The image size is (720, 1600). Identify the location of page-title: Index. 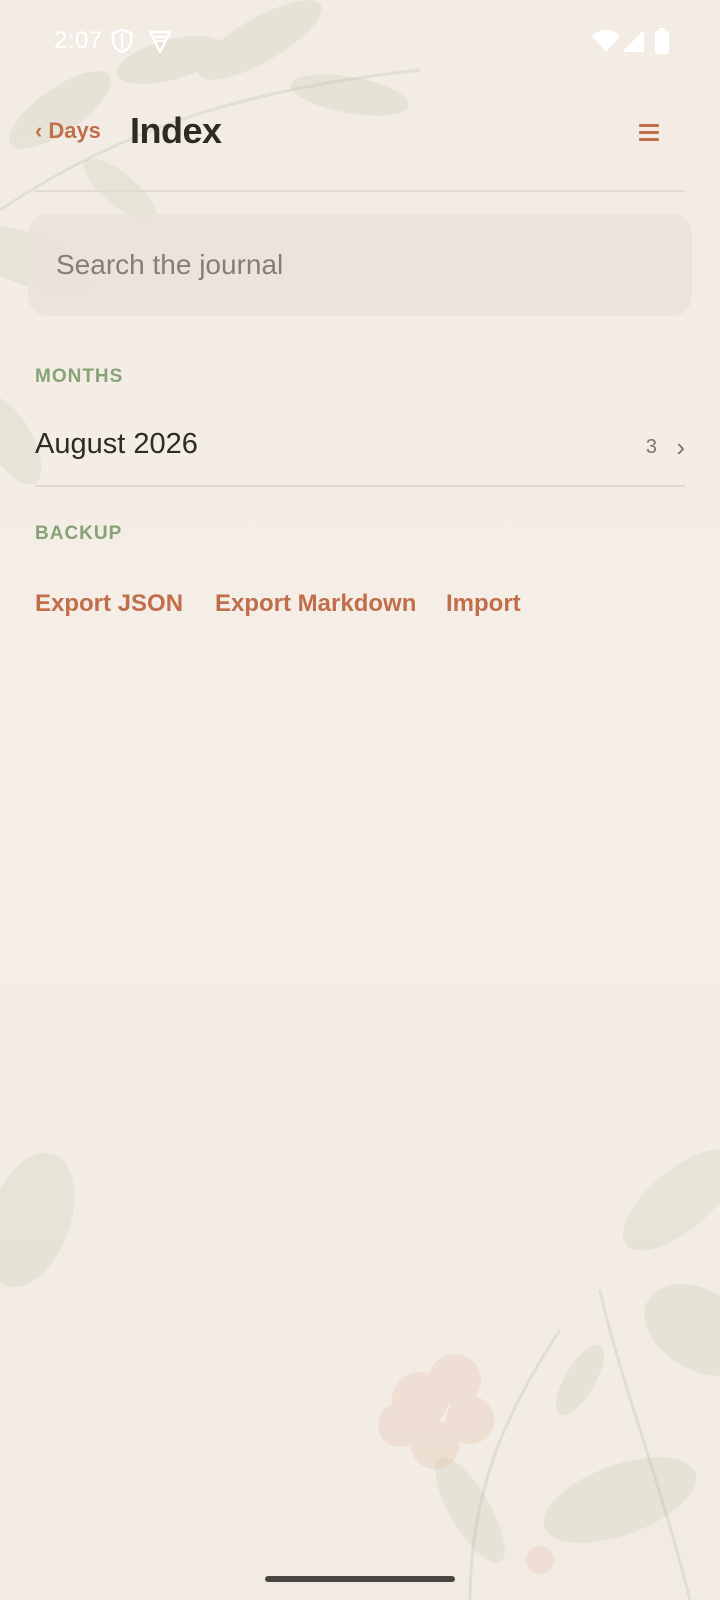
(176, 130).